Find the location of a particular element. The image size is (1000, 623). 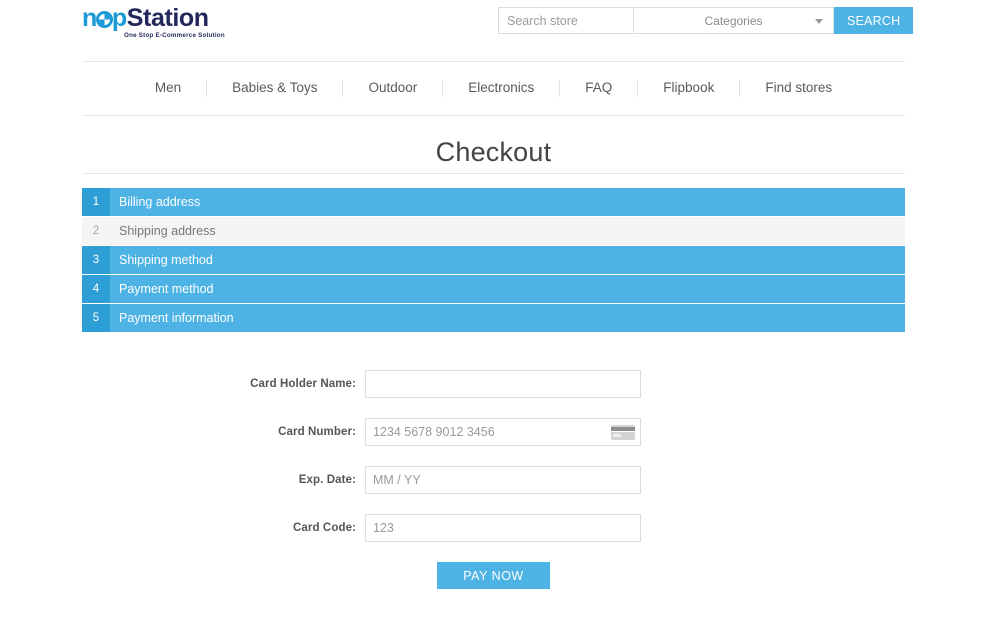

pay-now-row: PAY NOW is located at coordinates (493, 575).